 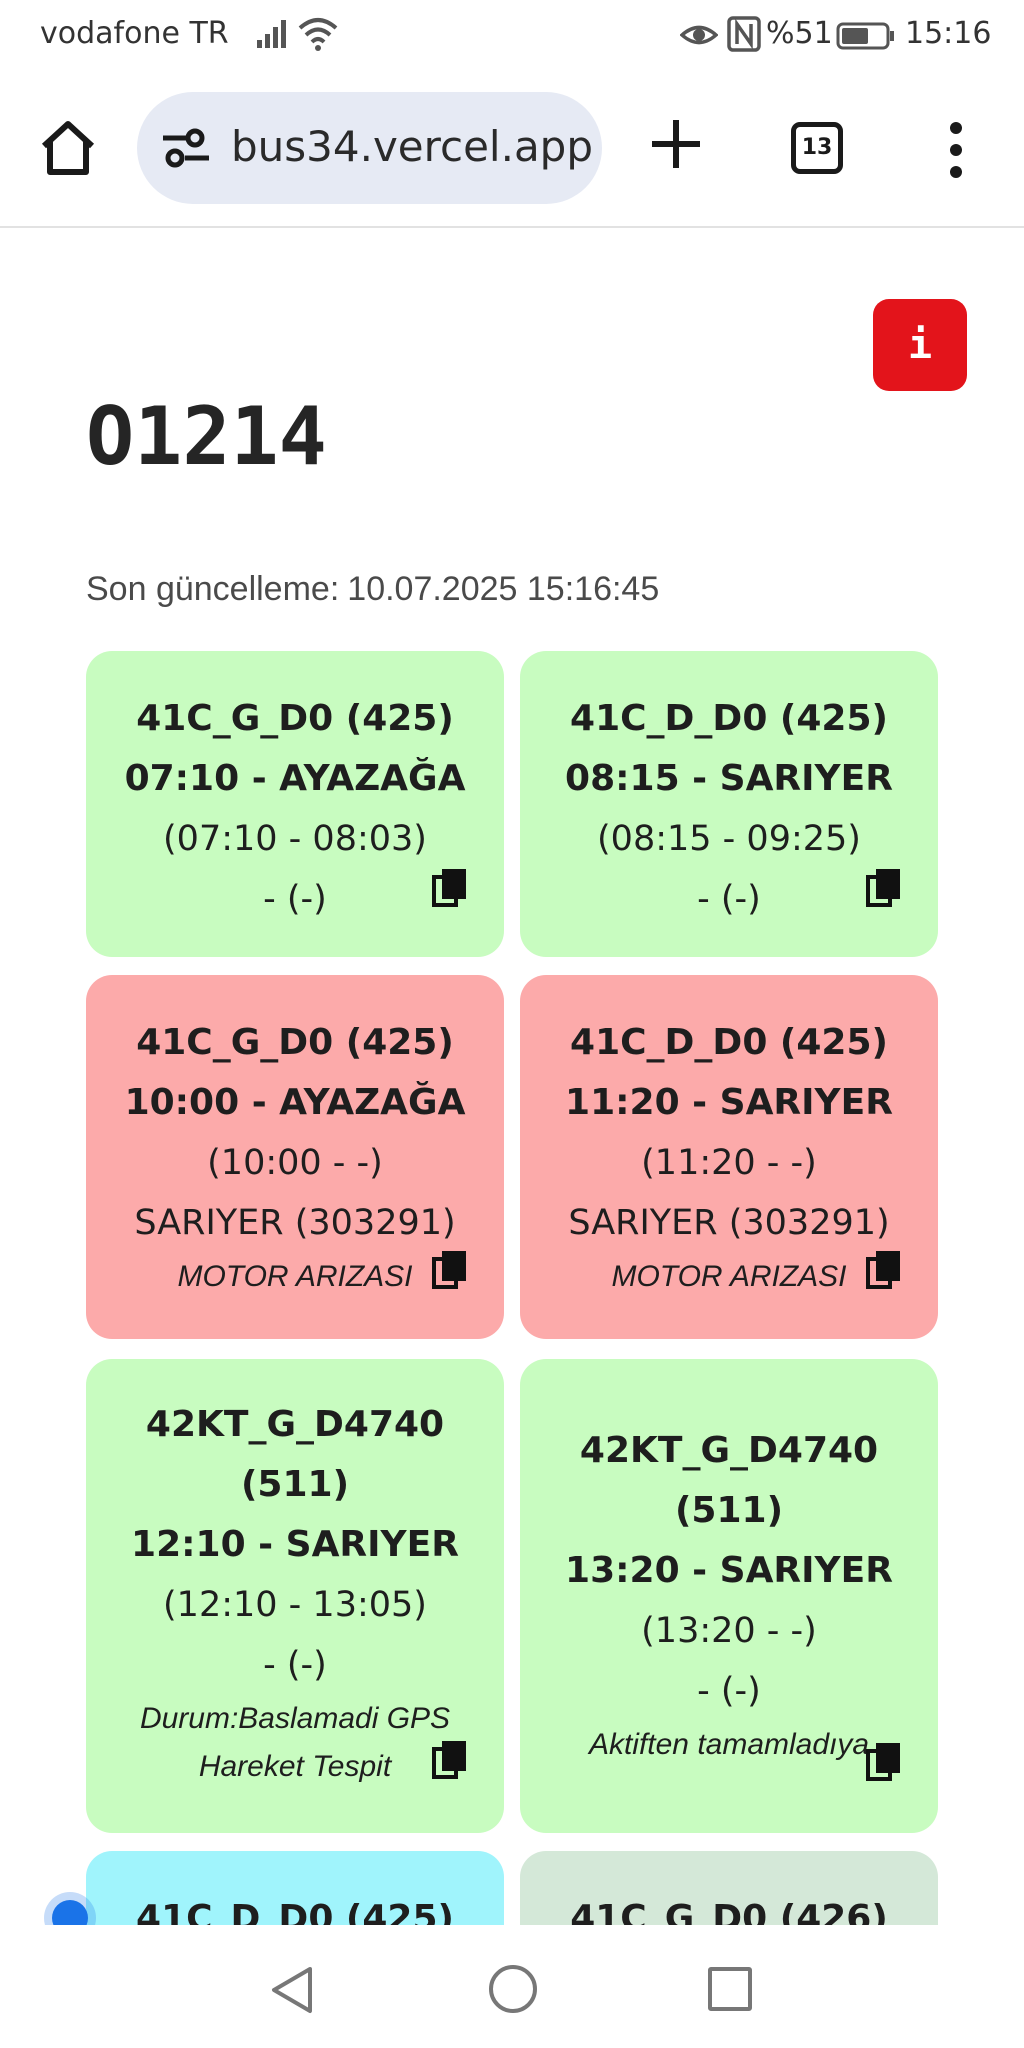 What do you see at coordinates (729, 1631) in the screenshot?
I see `card-times: (13:20 - -)` at bounding box center [729, 1631].